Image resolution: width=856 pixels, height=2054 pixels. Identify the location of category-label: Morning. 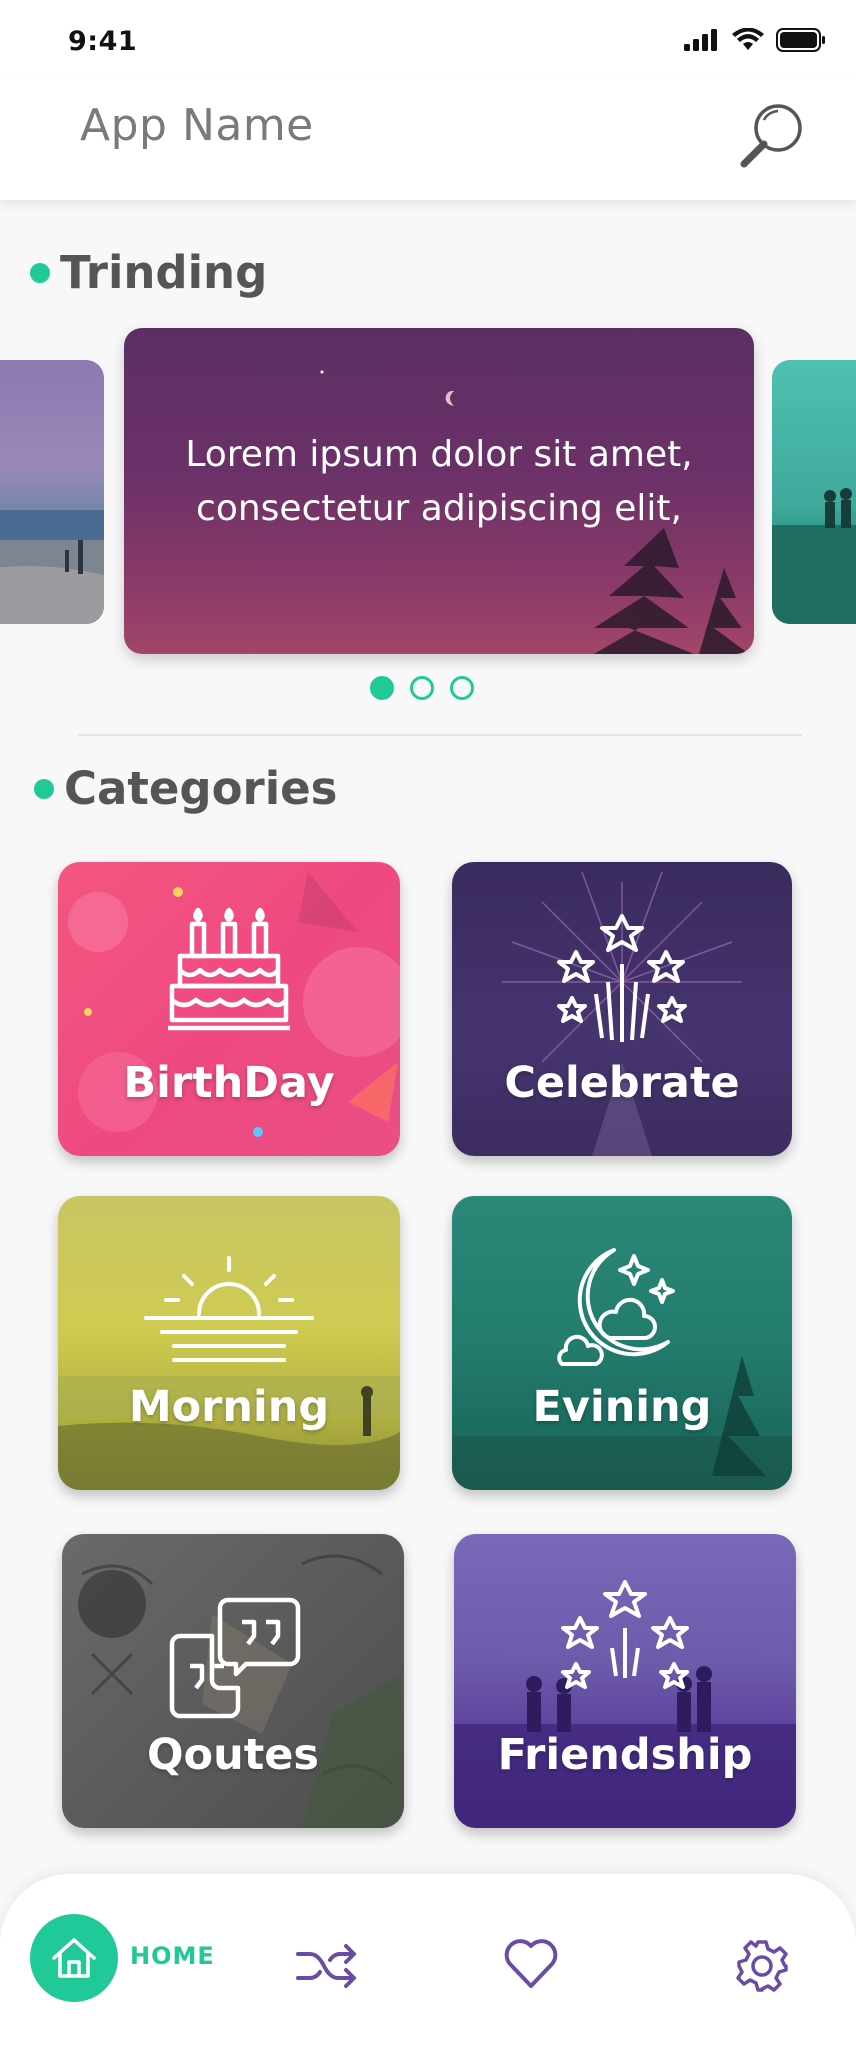
(229, 1407).